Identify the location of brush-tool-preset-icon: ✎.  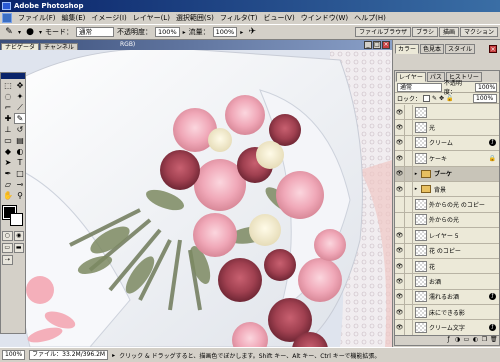
(9, 32).